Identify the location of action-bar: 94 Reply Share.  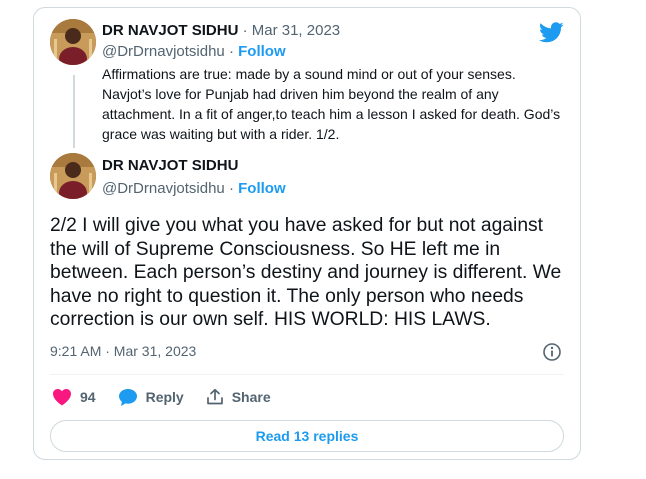
(172, 397).